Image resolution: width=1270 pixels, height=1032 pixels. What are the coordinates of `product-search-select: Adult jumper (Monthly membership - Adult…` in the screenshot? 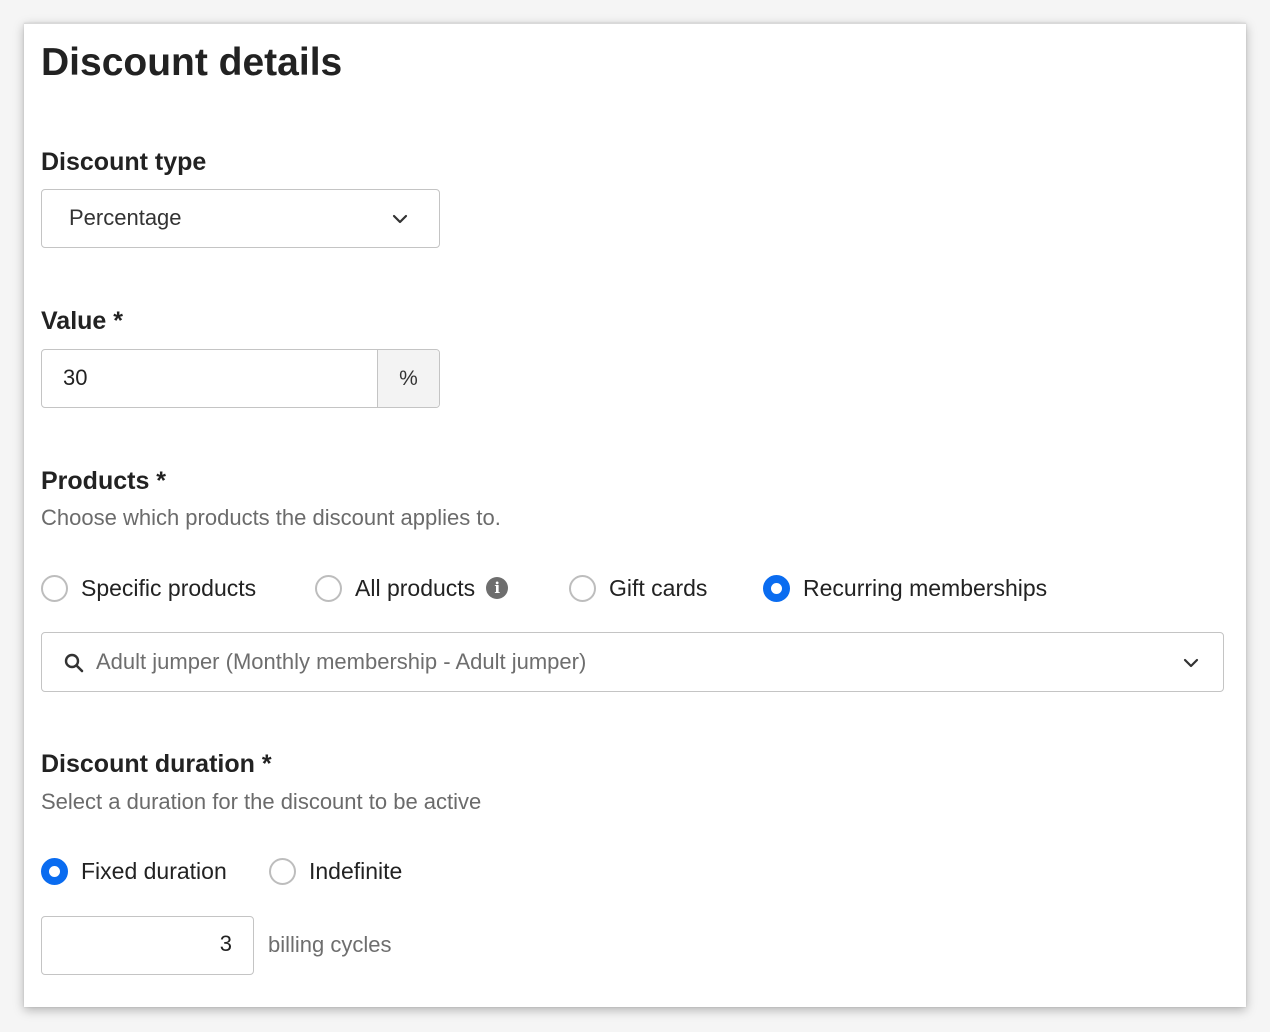 It's located at (632, 662).